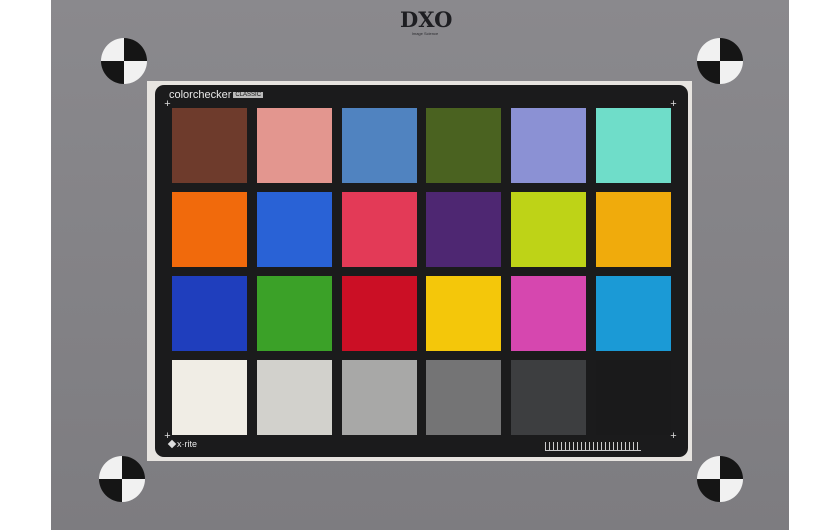  Describe the element at coordinates (426, 22) in the screenshot. I see `dxo-logo: DXO Image Science` at that location.